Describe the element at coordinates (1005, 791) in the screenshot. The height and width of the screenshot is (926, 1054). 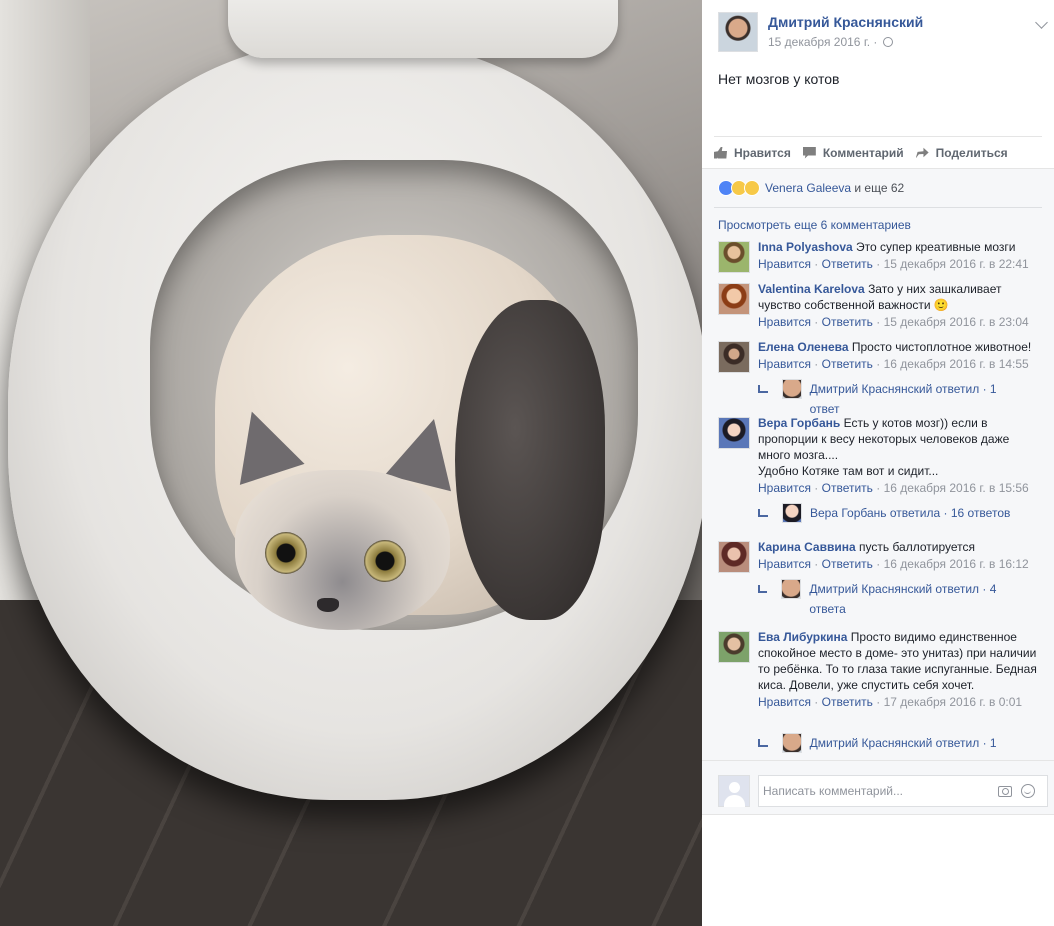
I see `camera-icon` at that location.